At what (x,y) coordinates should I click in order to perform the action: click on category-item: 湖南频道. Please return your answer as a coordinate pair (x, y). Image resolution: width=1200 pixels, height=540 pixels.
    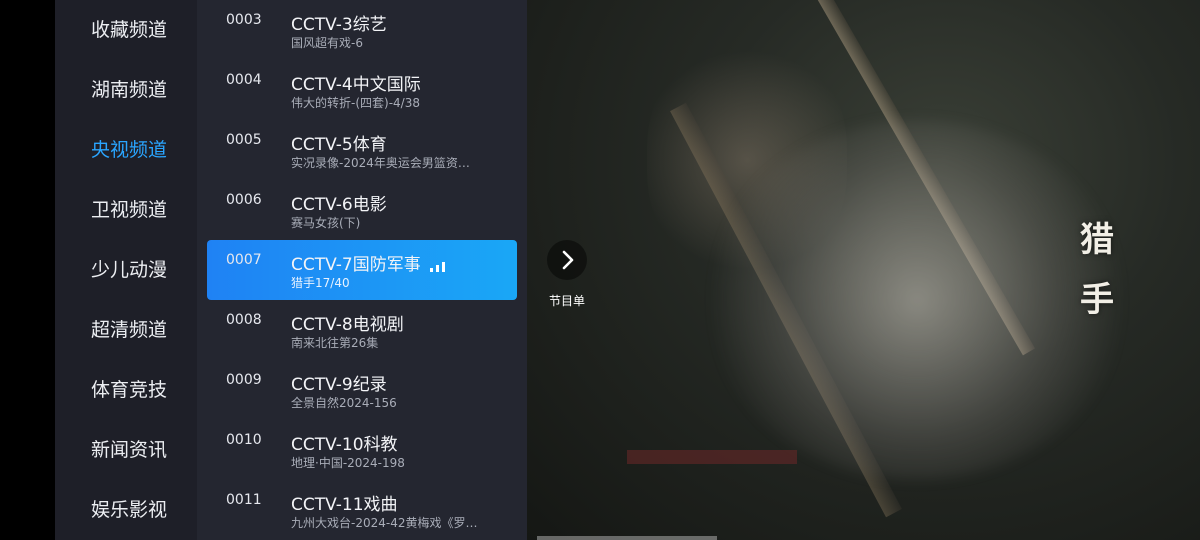
    Looking at the image, I should click on (129, 90).